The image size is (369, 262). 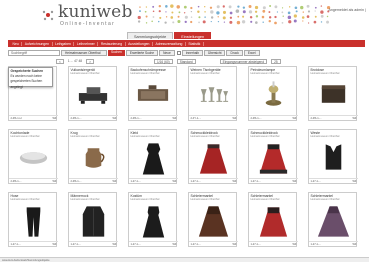 What do you see at coordinates (273, 117) in the screenshot?
I see `card-footer: 2-RS-1-... WF` at bounding box center [273, 117].